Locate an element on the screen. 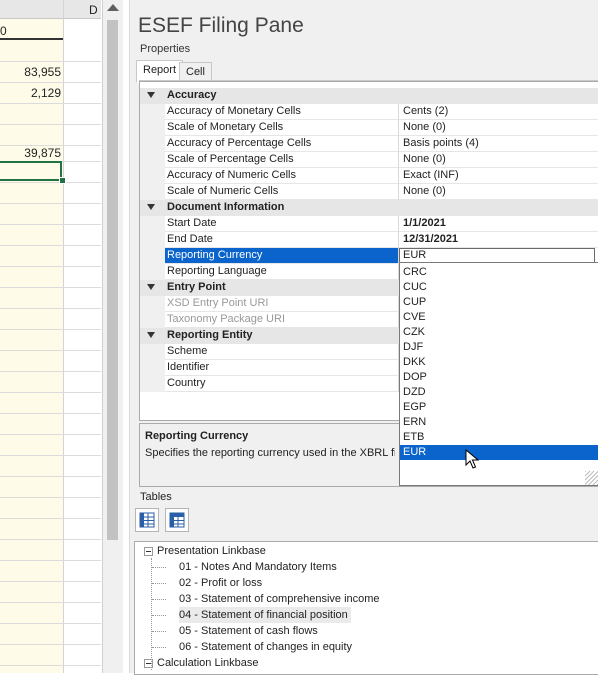  column-c is located at coordinates (31, 336).